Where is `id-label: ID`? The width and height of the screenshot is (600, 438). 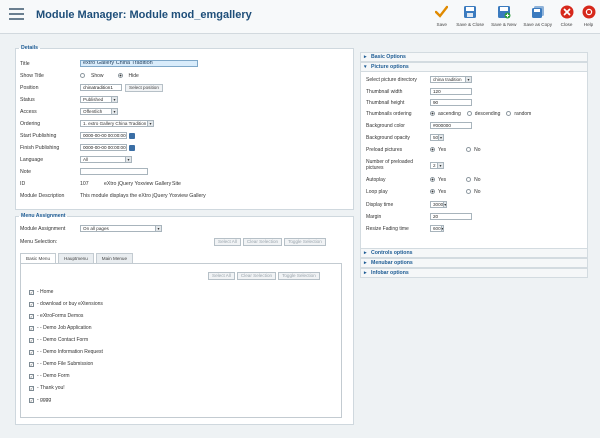
id-label: ID is located at coordinates (23, 183).